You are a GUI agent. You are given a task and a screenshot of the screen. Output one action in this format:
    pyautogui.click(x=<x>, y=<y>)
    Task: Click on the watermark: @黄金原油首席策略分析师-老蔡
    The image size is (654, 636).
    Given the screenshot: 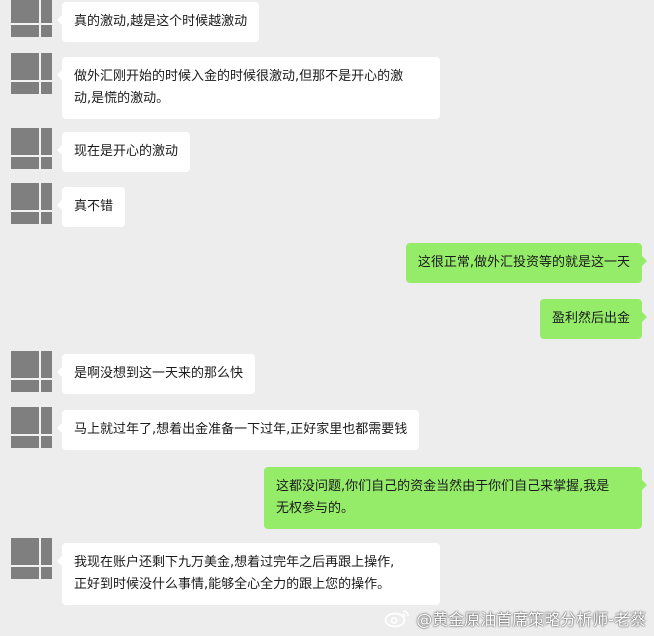 What is the action you would take?
    pyautogui.click(x=515, y=618)
    